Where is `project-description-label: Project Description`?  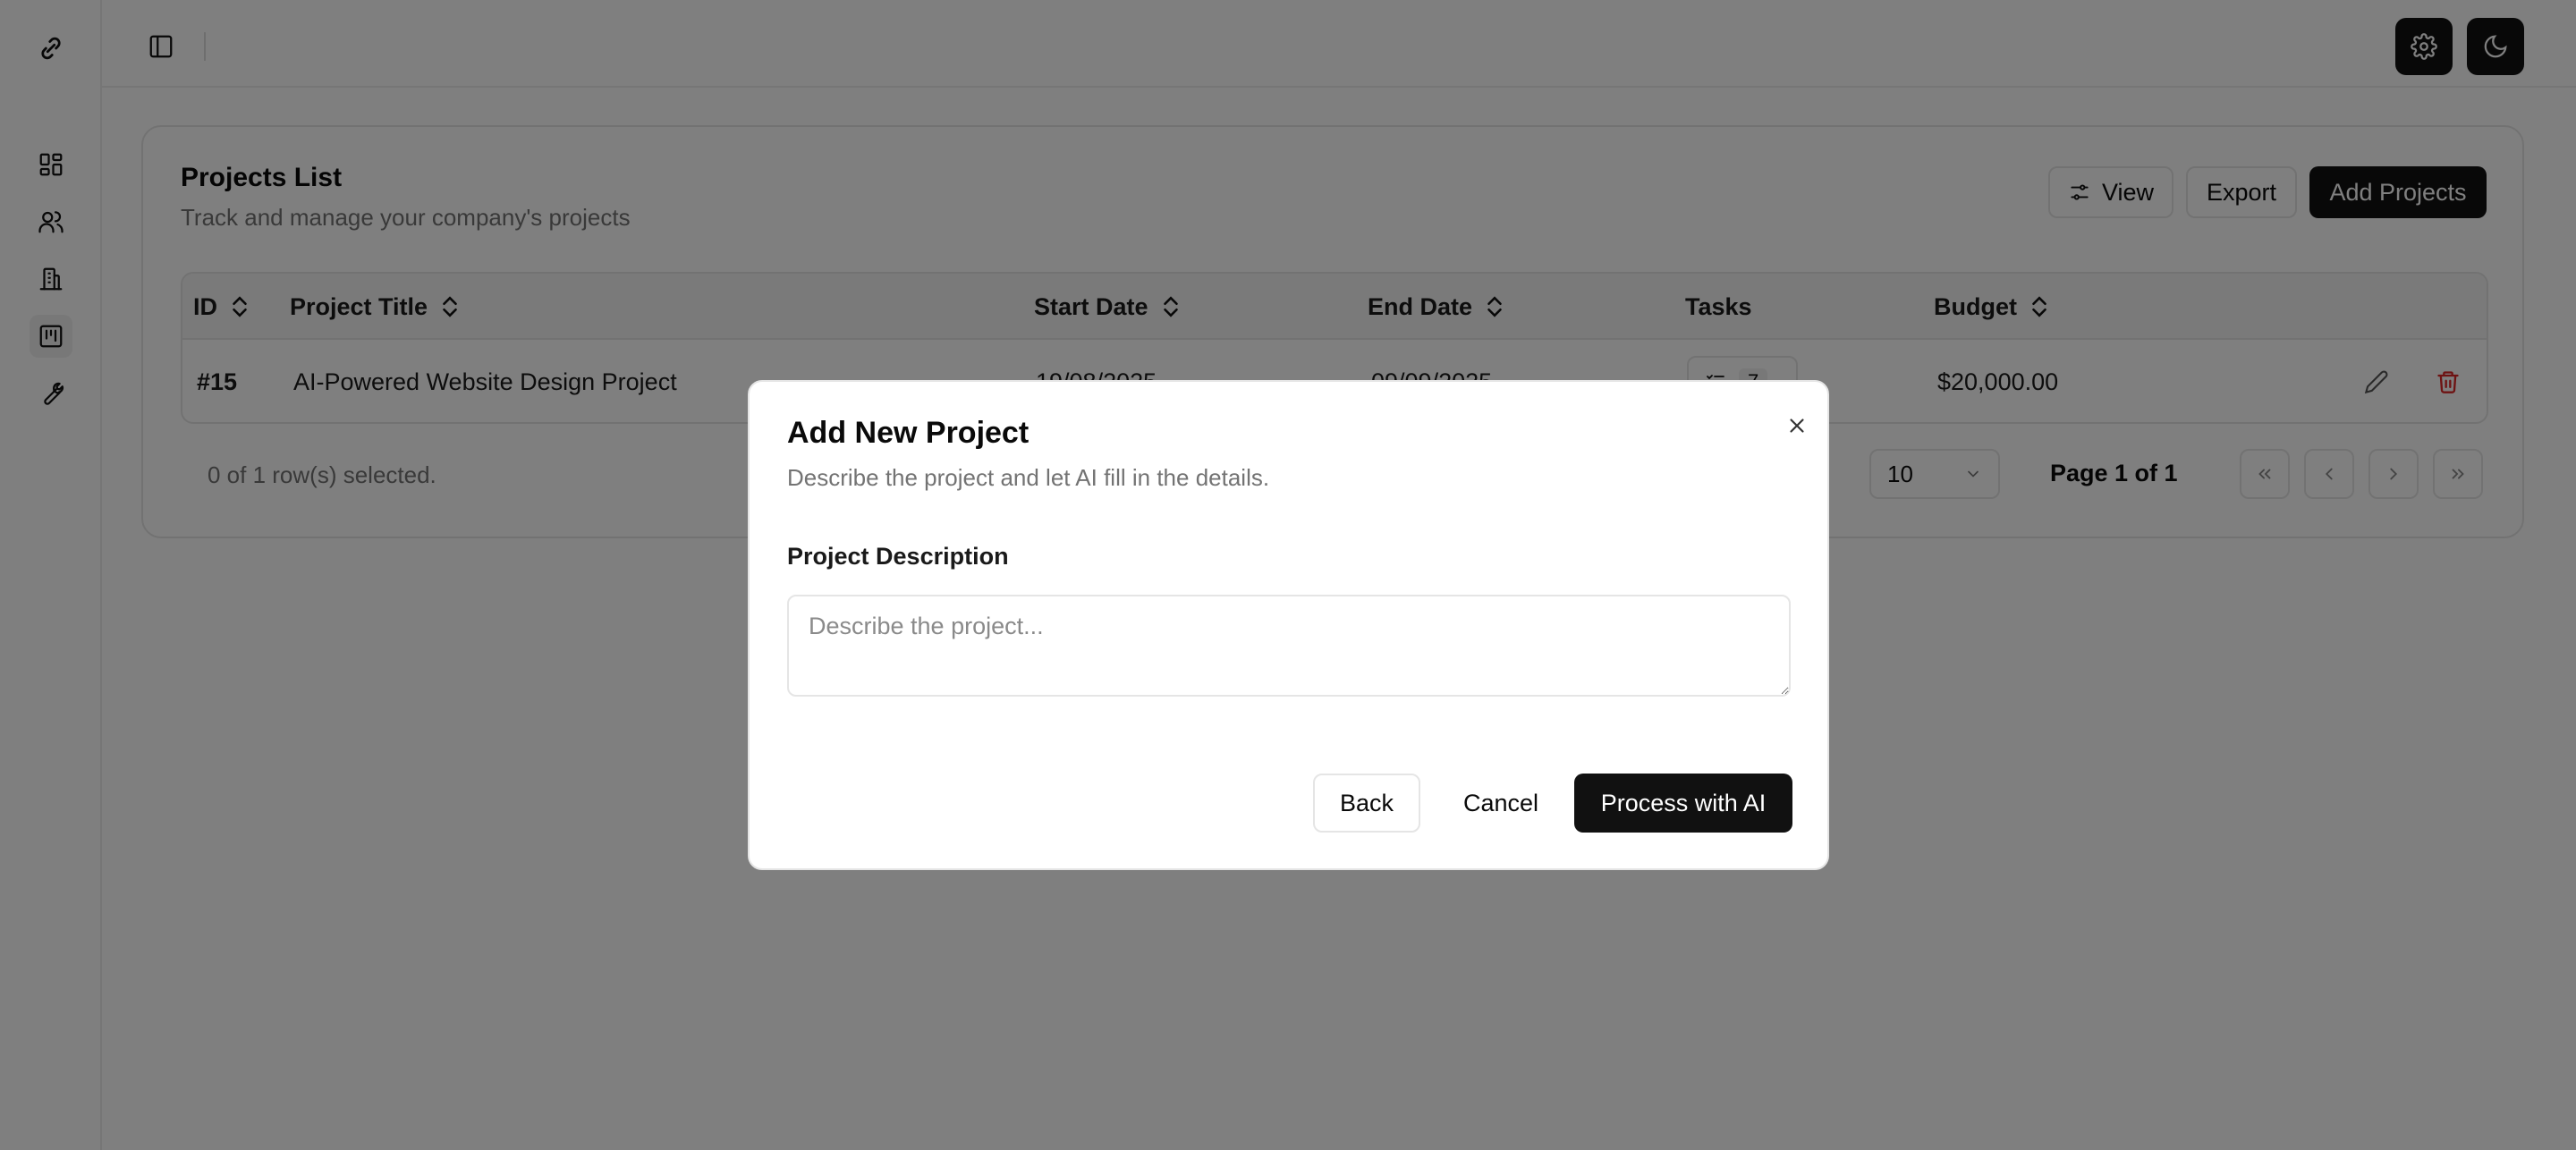 project-description-label: Project Description is located at coordinates (898, 556).